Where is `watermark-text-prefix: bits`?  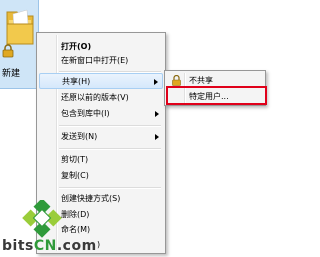 watermark-text-prefix: bits is located at coordinates (18, 246).